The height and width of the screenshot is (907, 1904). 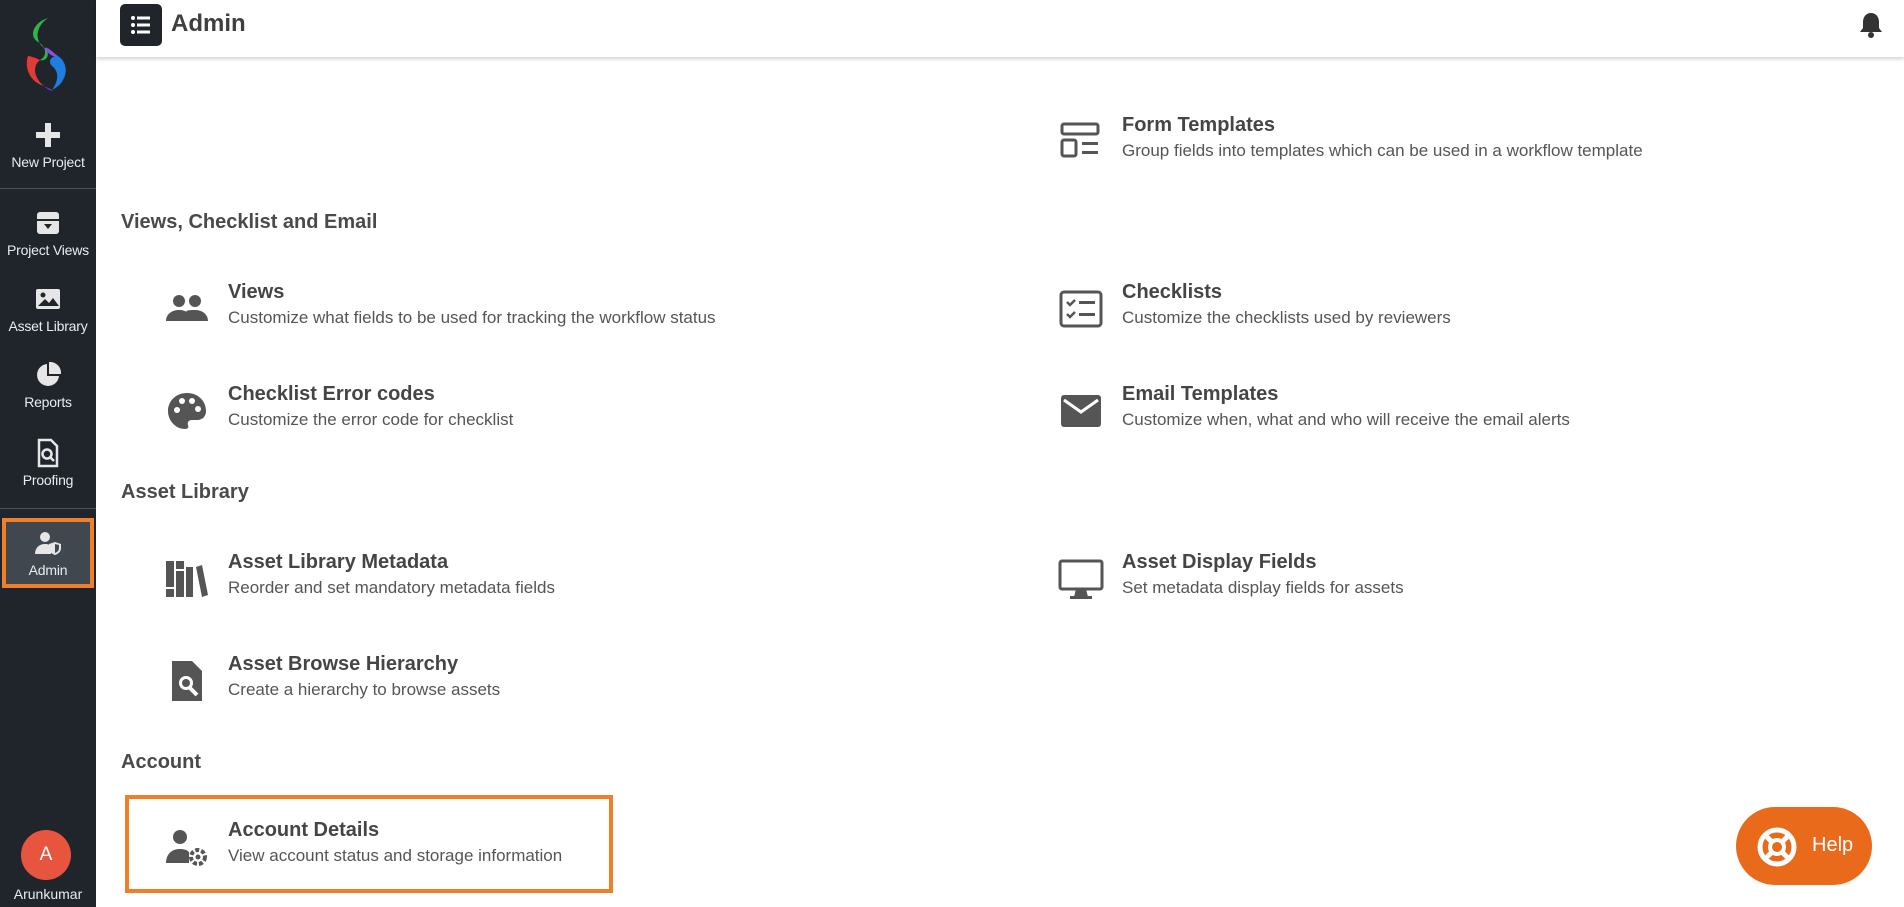 What do you see at coordinates (371, 419) in the screenshot?
I see `card-description: Customize the error code for checklist` at bounding box center [371, 419].